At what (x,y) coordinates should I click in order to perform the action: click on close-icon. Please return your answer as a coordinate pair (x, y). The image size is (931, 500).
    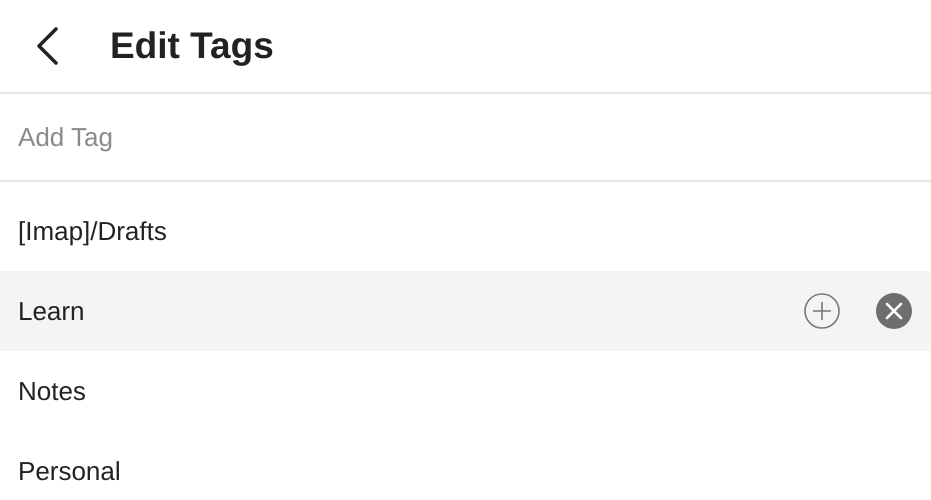
    Looking at the image, I should click on (894, 311).